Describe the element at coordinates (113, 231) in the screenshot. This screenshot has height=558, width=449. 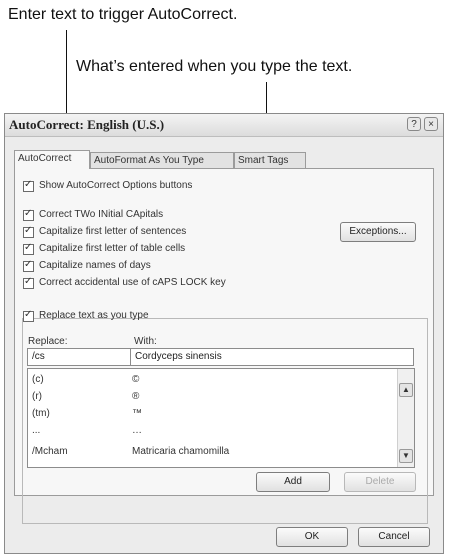
I see `checkbox-label: Capitalize first letter of sentences` at that location.